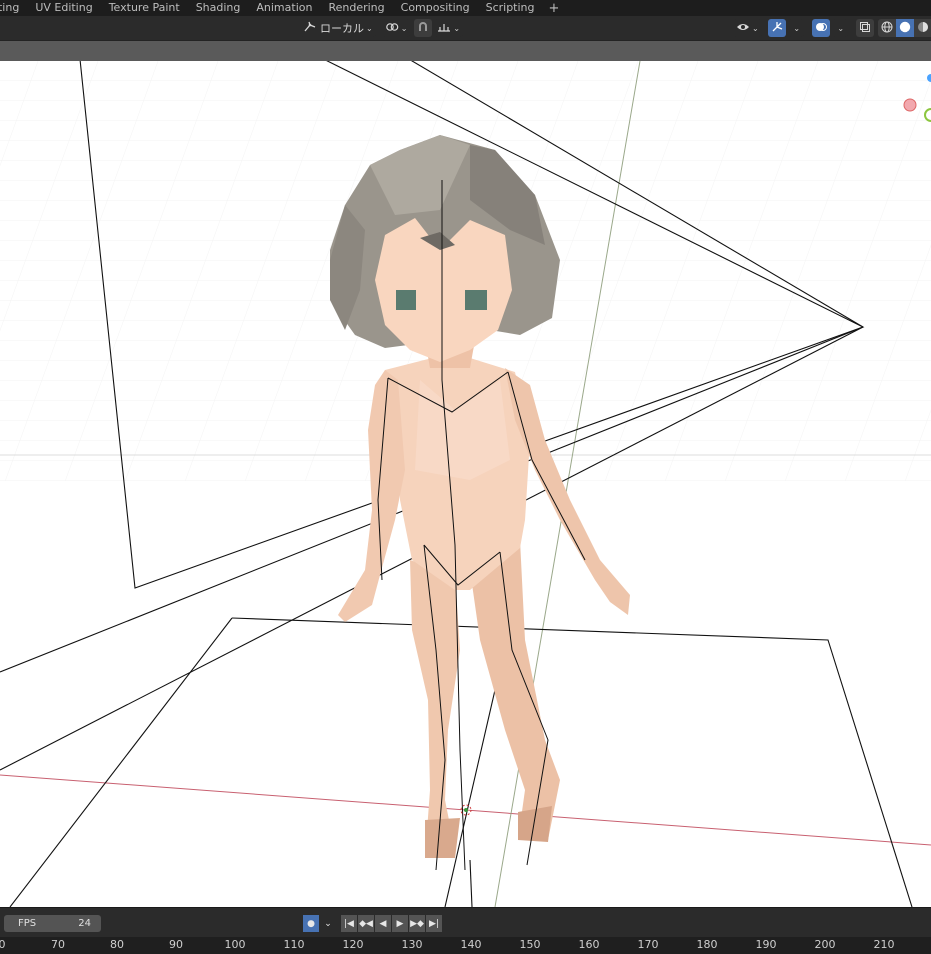 The width and height of the screenshot is (931, 954). What do you see at coordinates (884, 944) in the screenshot?
I see `ruler-tick: 210` at bounding box center [884, 944].